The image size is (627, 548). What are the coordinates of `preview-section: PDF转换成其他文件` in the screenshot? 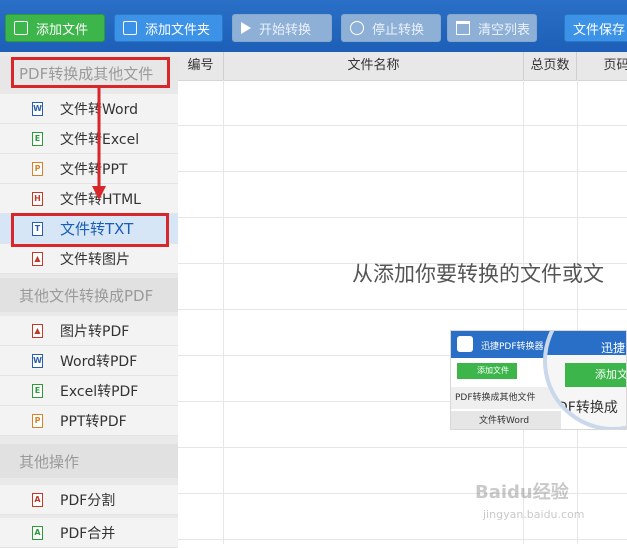 It's located at (506, 398).